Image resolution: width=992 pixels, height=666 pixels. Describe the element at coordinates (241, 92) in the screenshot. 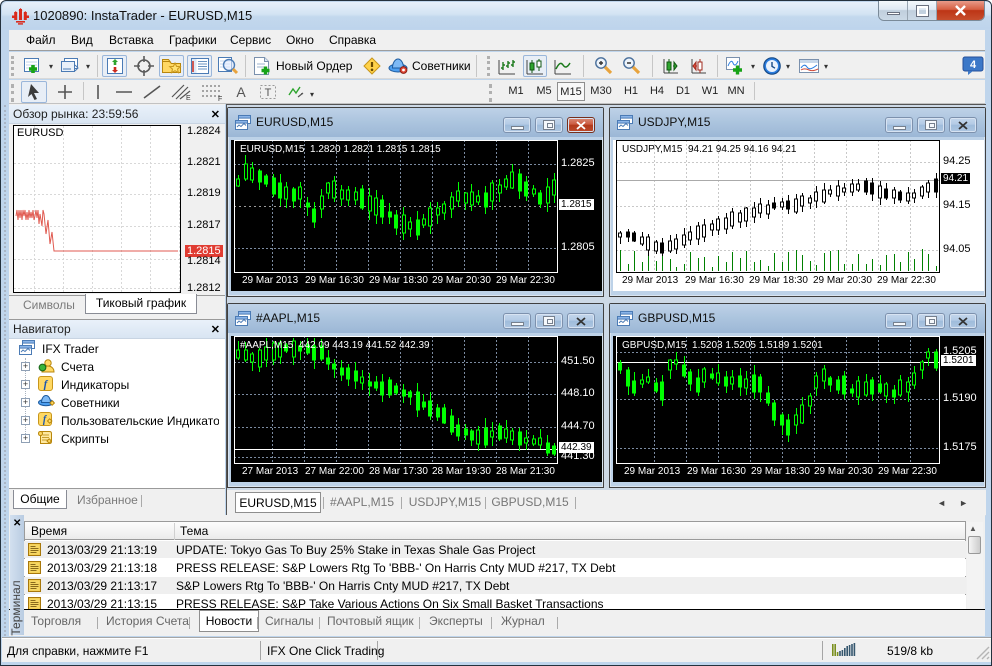

I see `svg-text: A` at that location.